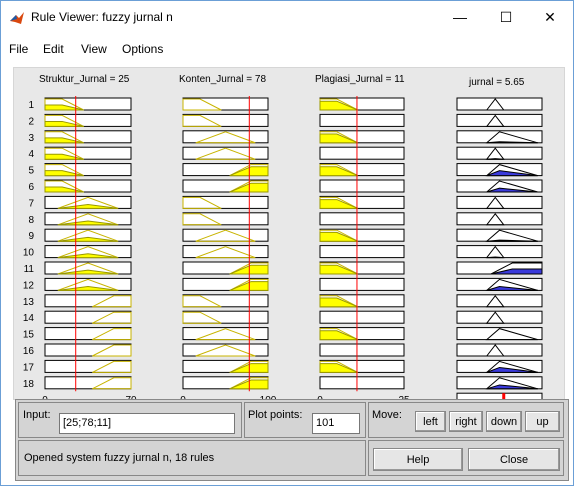 The height and width of the screenshot is (486, 574). What do you see at coordinates (142, 49) in the screenshot?
I see `menu-options: Options` at bounding box center [142, 49].